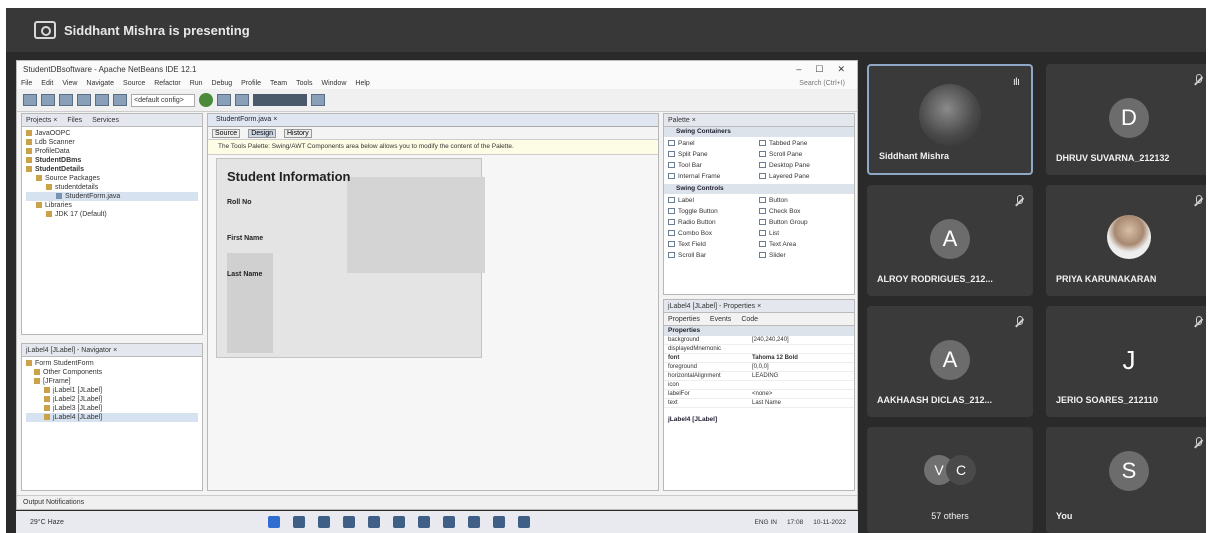 The height and width of the screenshot is (533, 1212). Describe the element at coordinates (799, 68) in the screenshot. I see `minimize-icon: –` at that location.